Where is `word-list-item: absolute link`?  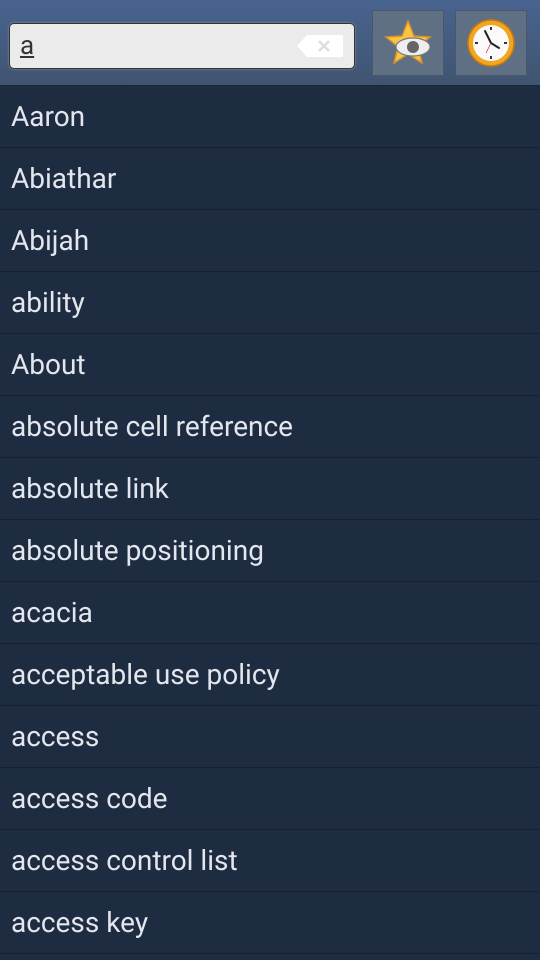
word-list-item: absolute link is located at coordinates (270, 489).